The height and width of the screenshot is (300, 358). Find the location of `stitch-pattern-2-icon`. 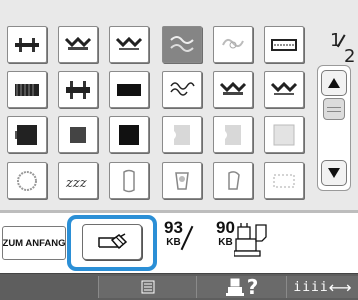

stitch-pattern-2-icon is located at coordinates (78, 43).